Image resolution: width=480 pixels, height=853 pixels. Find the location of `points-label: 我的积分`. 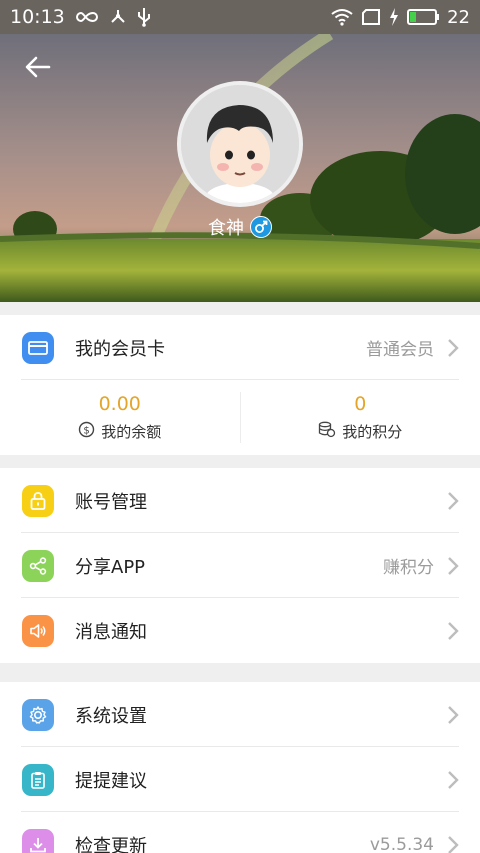

points-label: 我的积分 is located at coordinates (372, 432).